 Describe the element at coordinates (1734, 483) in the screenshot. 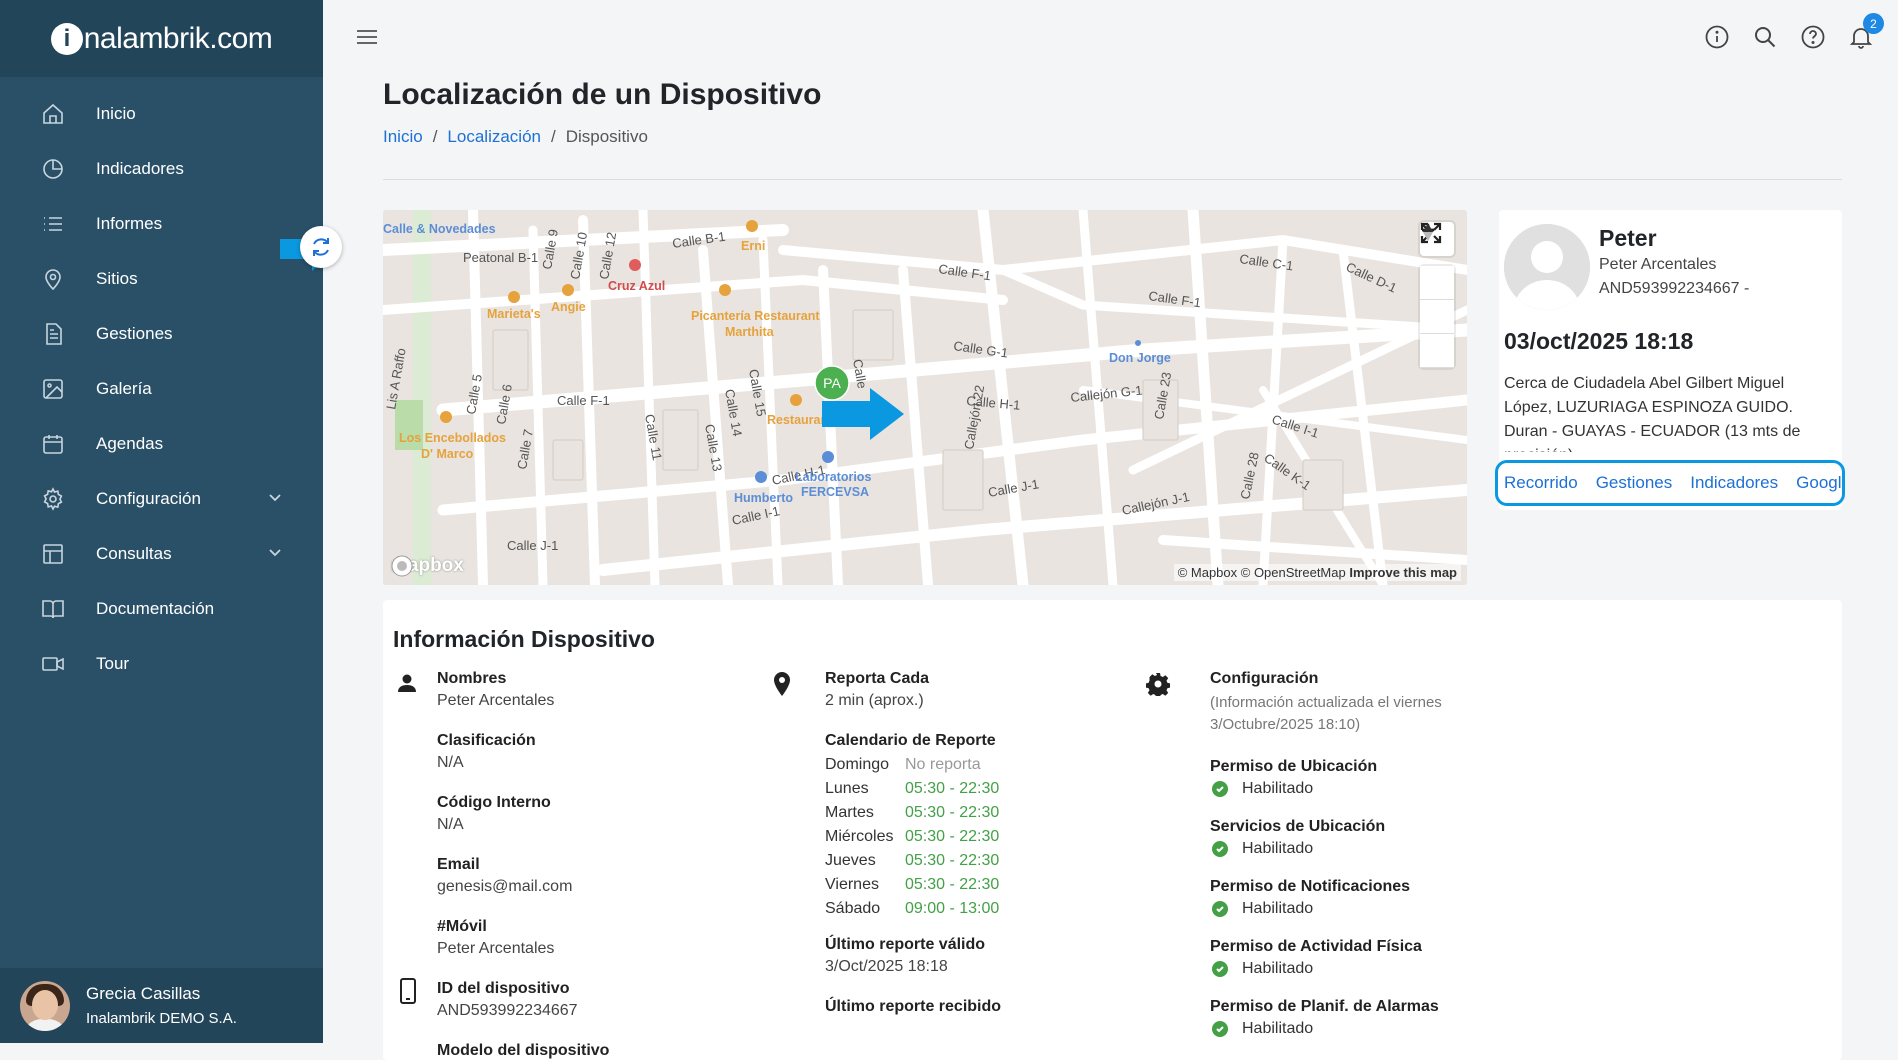

I see `indicadores-link: Indicadores` at that location.